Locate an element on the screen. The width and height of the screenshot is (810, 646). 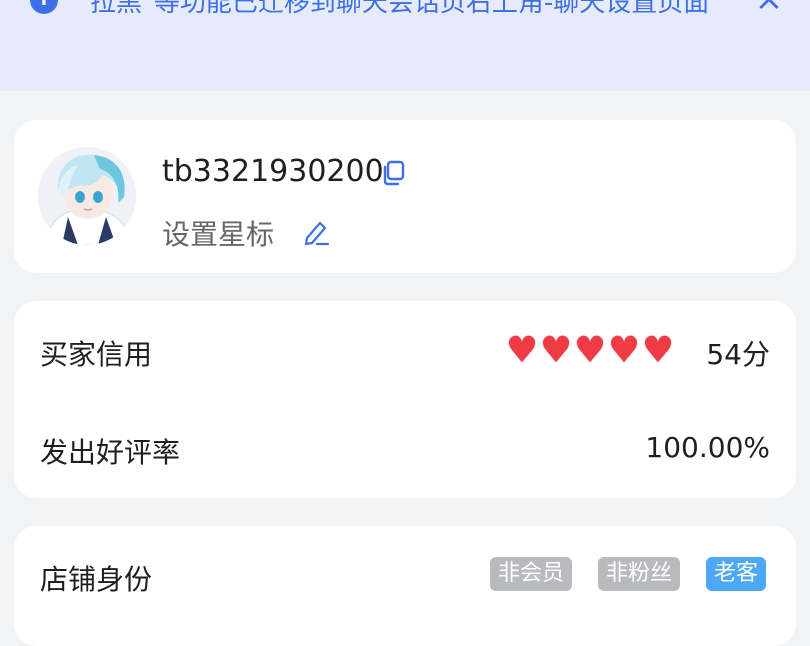
copy-icon is located at coordinates (393, 173).